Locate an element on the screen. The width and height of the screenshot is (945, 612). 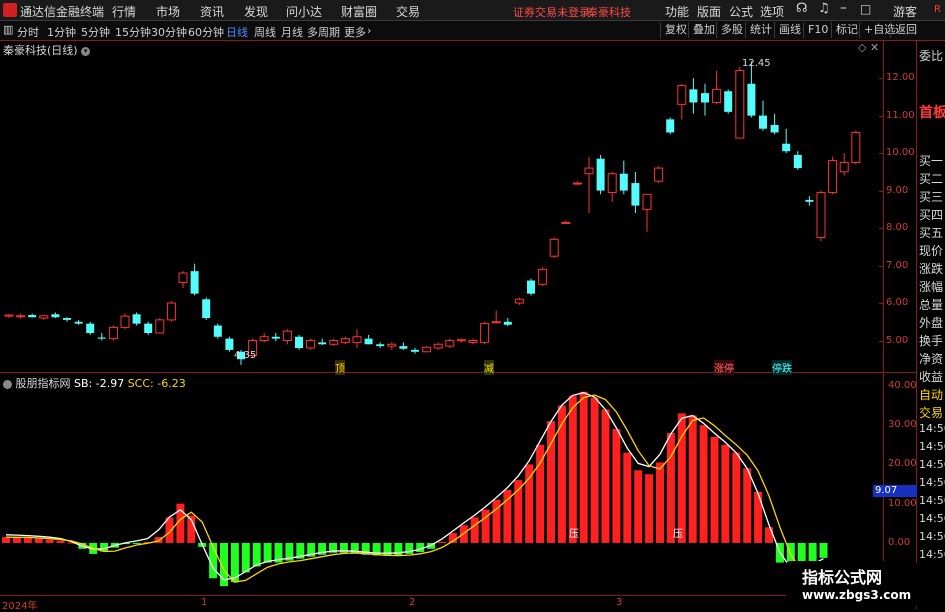
login-status: 证券交易未登录 is located at coordinates (551, 12).